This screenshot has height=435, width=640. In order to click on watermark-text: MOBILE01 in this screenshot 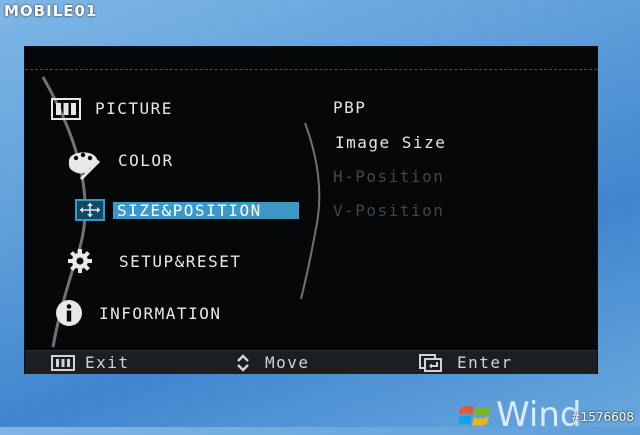, I will do `click(51, 11)`.